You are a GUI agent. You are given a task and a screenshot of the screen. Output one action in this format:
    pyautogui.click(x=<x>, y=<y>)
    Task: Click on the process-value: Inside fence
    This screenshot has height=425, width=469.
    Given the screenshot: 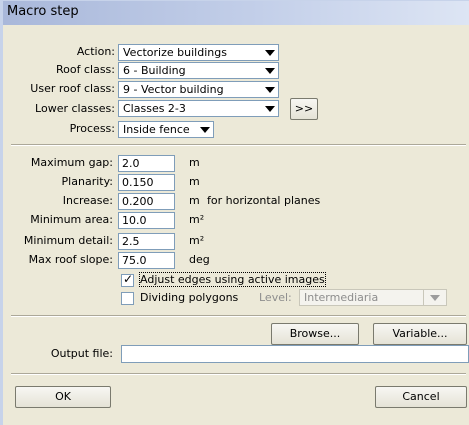 What is the action you would take?
    pyautogui.click(x=156, y=129)
    